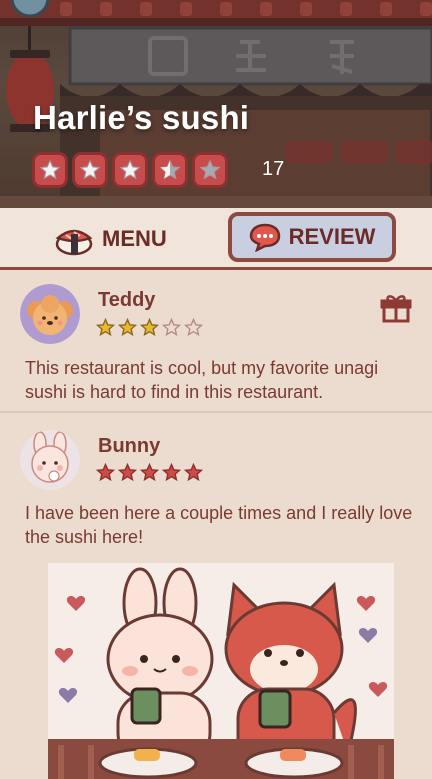 This screenshot has width=432, height=779. I want to click on tab-menu: MENU, so click(110, 239).